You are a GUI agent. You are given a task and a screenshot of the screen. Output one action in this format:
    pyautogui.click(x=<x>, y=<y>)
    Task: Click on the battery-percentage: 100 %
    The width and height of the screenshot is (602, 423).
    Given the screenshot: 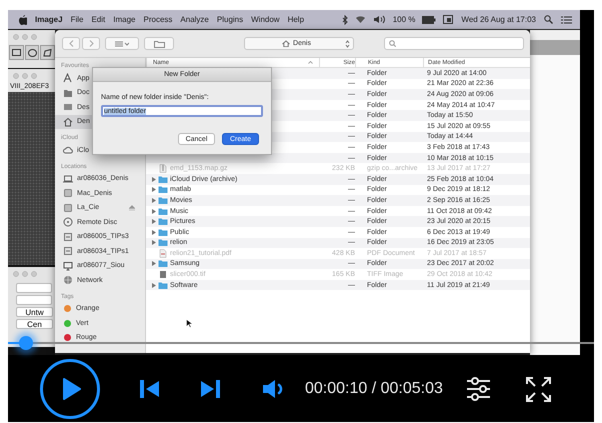 What is the action you would take?
    pyautogui.click(x=404, y=19)
    